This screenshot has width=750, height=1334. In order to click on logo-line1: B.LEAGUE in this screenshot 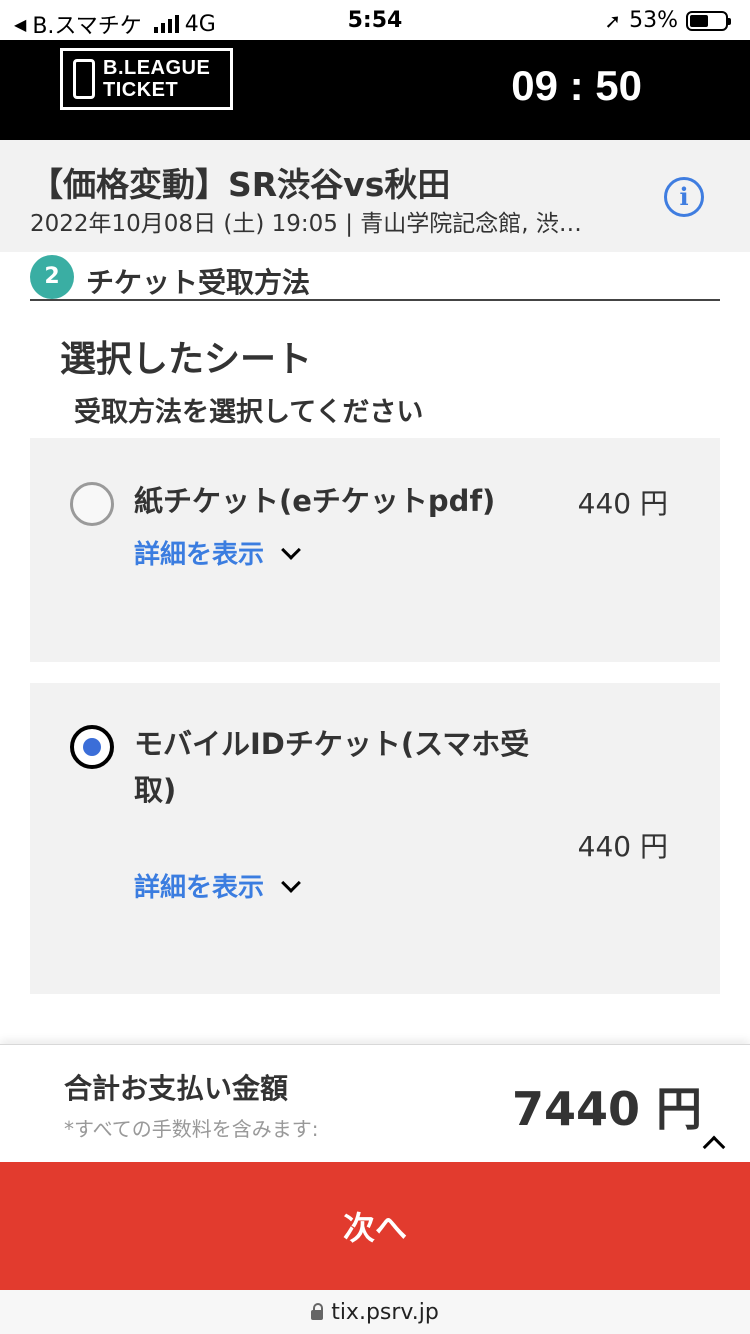, I will do `click(157, 68)`.